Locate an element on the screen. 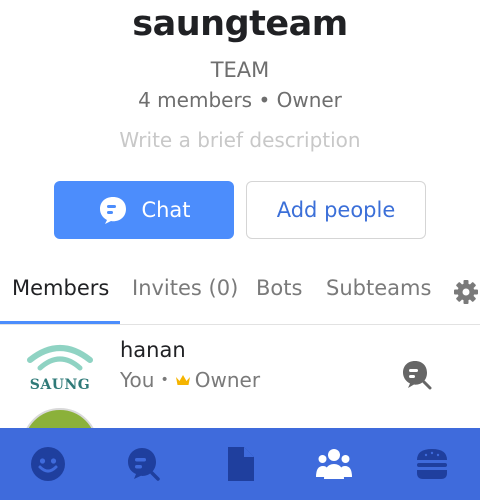  teams-icon is located at coordinates (334, 464).